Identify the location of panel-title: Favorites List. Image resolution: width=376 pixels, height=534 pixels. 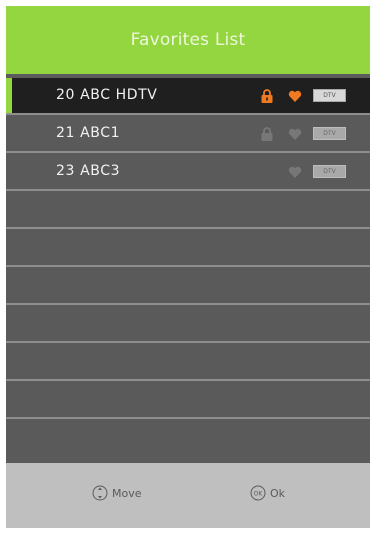
(188, 40).